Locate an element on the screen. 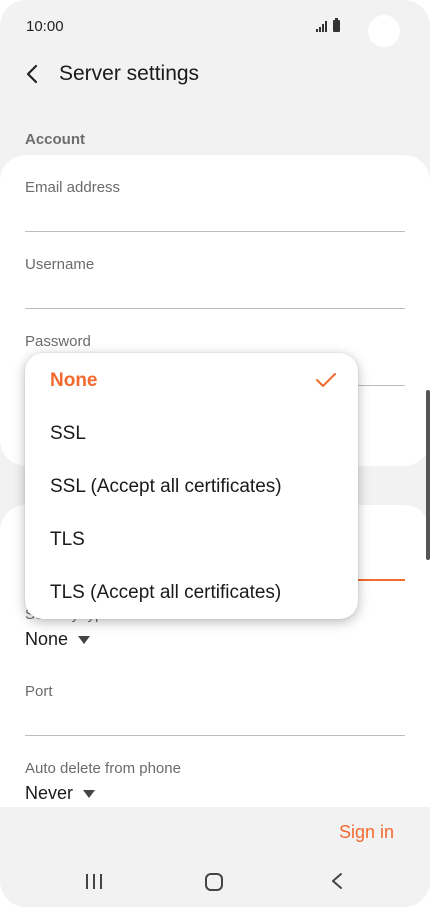 The width and height of the screenshot is (430, 907). navigation-bar is located at coordinates (215, 881).